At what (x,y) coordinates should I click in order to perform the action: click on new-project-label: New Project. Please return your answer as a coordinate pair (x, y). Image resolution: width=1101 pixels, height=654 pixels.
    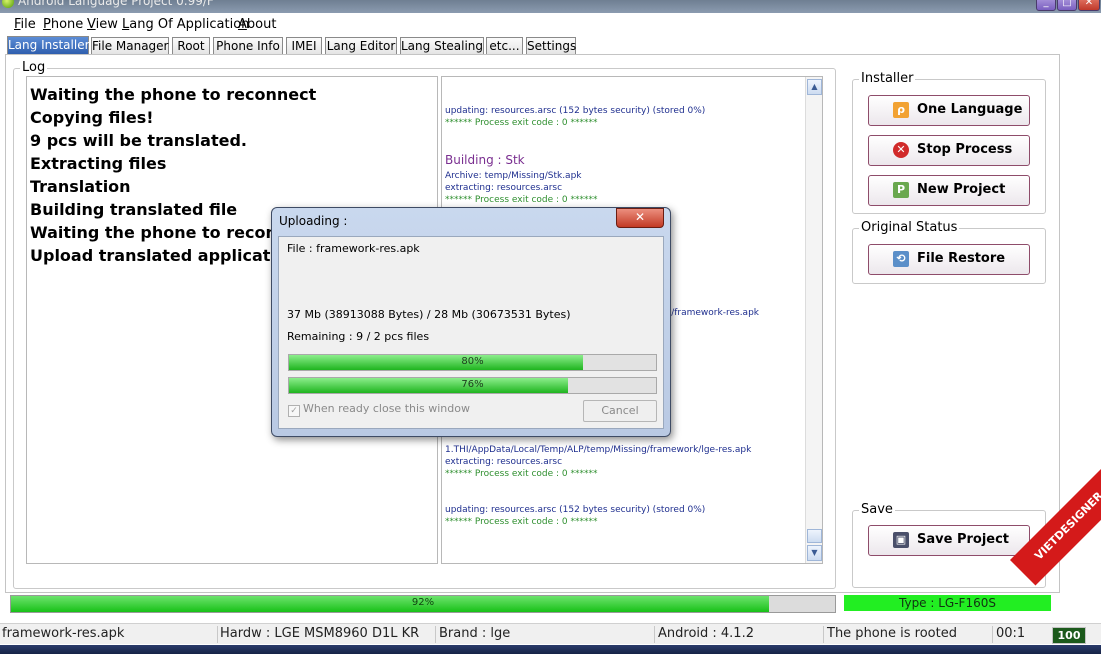
    Looking at the image, I should click on (961, 189).